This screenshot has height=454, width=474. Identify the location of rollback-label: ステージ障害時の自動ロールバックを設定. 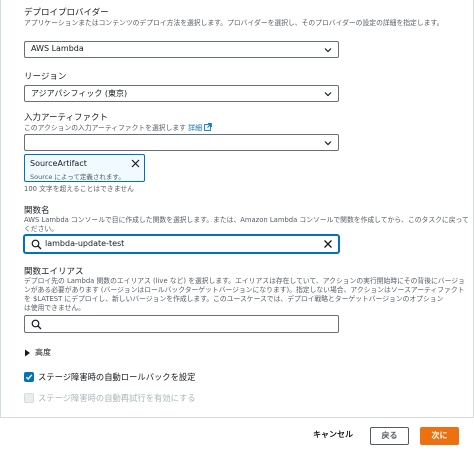
(117, 377).